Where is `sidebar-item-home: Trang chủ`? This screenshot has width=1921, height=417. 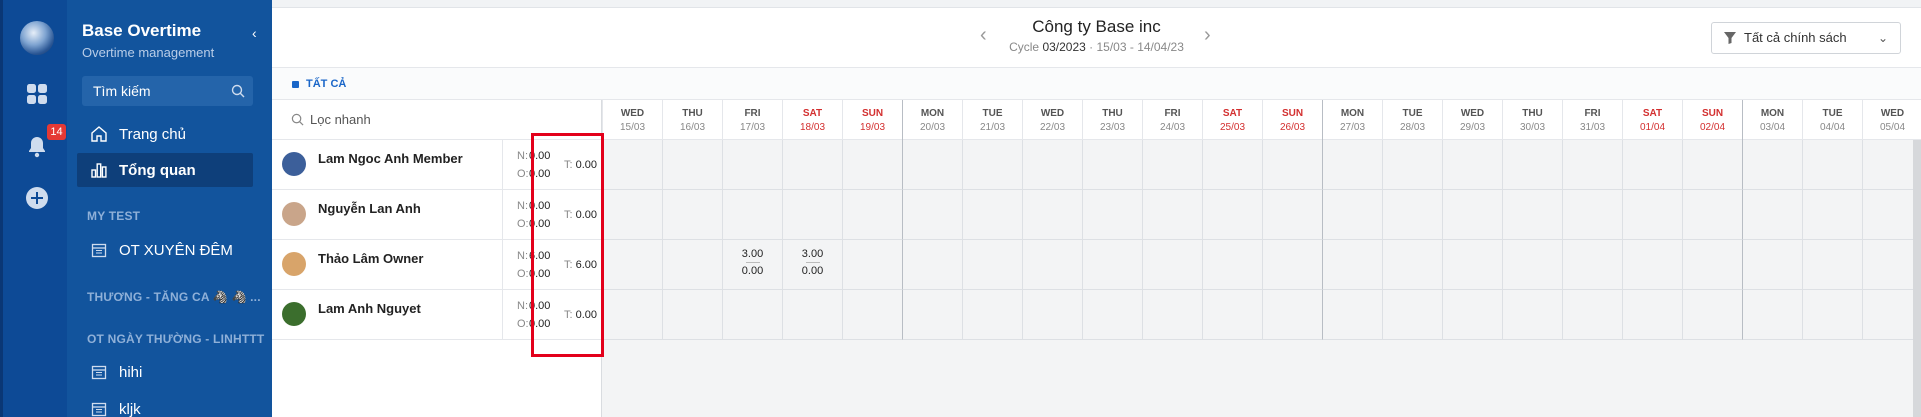 sidebar-item-home: Trang chủ is located at coordinates (165, 134).